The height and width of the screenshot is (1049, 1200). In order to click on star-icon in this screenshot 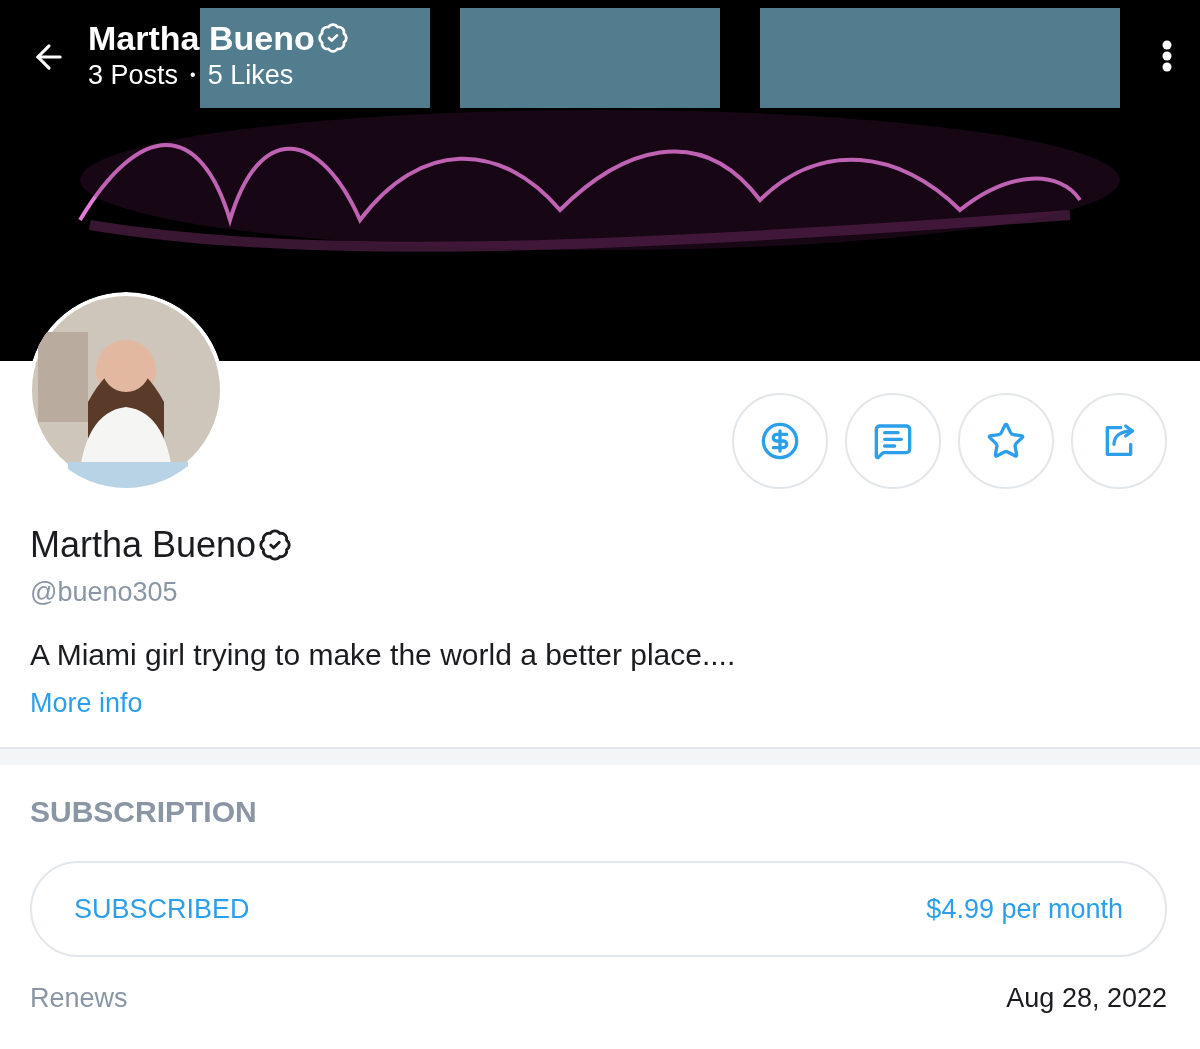, I will do `click(1006, 441)`.